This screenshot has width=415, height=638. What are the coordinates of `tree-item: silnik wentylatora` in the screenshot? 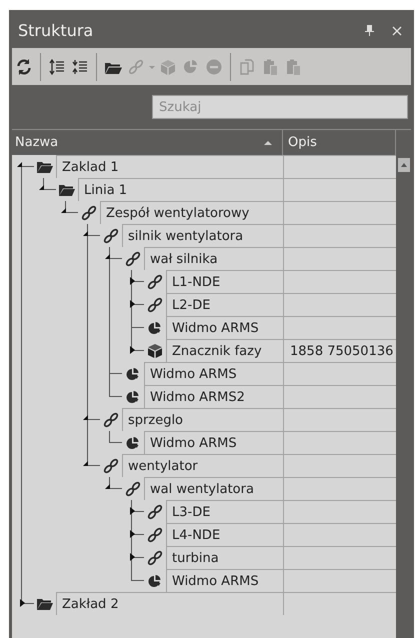 It's located at (202, 235).